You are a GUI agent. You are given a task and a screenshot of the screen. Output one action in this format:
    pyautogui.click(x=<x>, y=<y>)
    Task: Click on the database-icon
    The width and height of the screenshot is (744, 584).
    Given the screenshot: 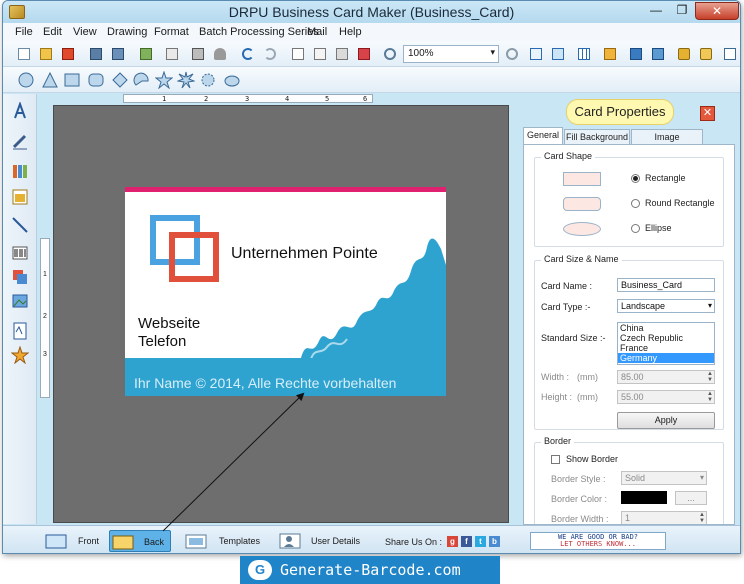 What is the action you would take?
    pyautogui.click(x=220, y=54)
    